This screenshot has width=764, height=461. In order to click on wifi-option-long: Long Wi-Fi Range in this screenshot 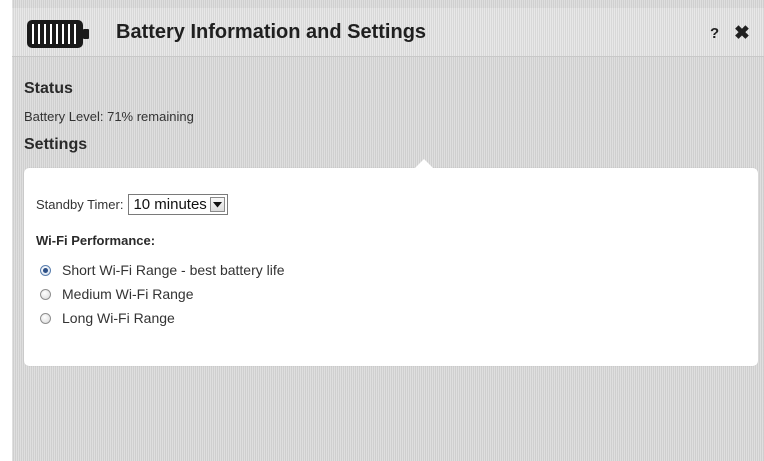, I will do `click(107, 318)`.